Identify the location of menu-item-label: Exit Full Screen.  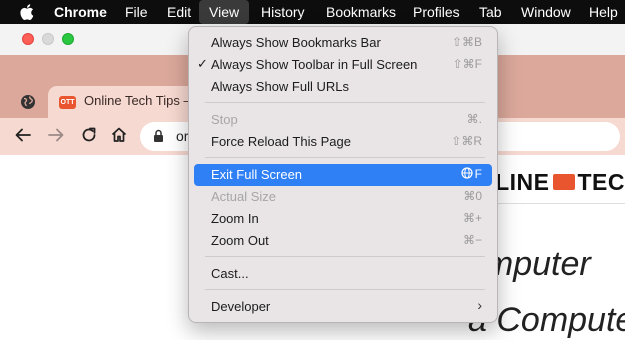
(257, 174).